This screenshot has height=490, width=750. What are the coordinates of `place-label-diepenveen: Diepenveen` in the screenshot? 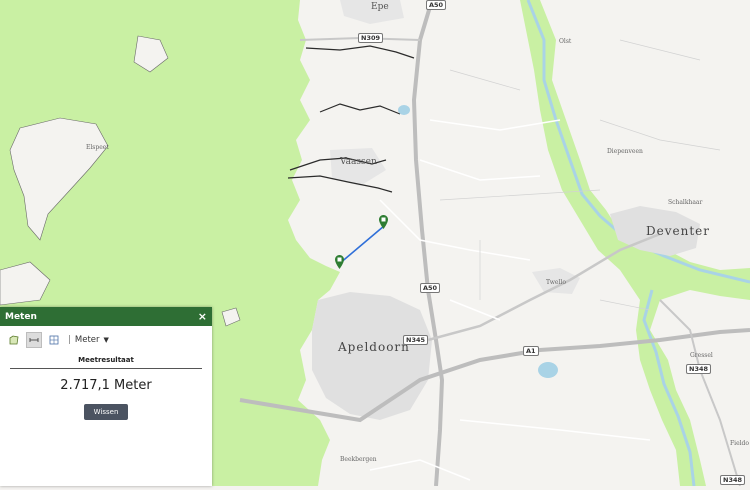 It's located at (625, 151).